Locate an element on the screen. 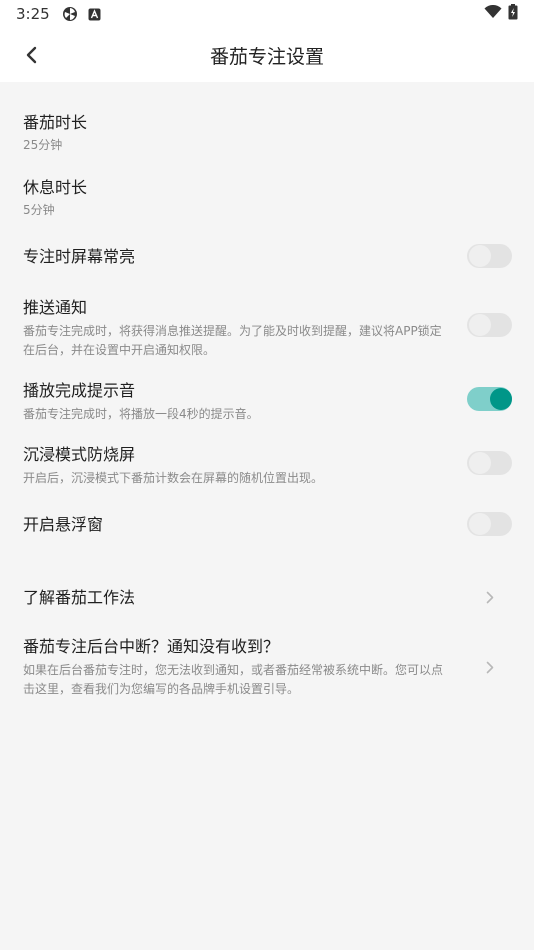  setting-burn-in-protection: 沉浸模式防烧屏 开启后，沉浸模式下番茄计数会在屏幕的随机位置出现。 is located at coordinates (267, 466).